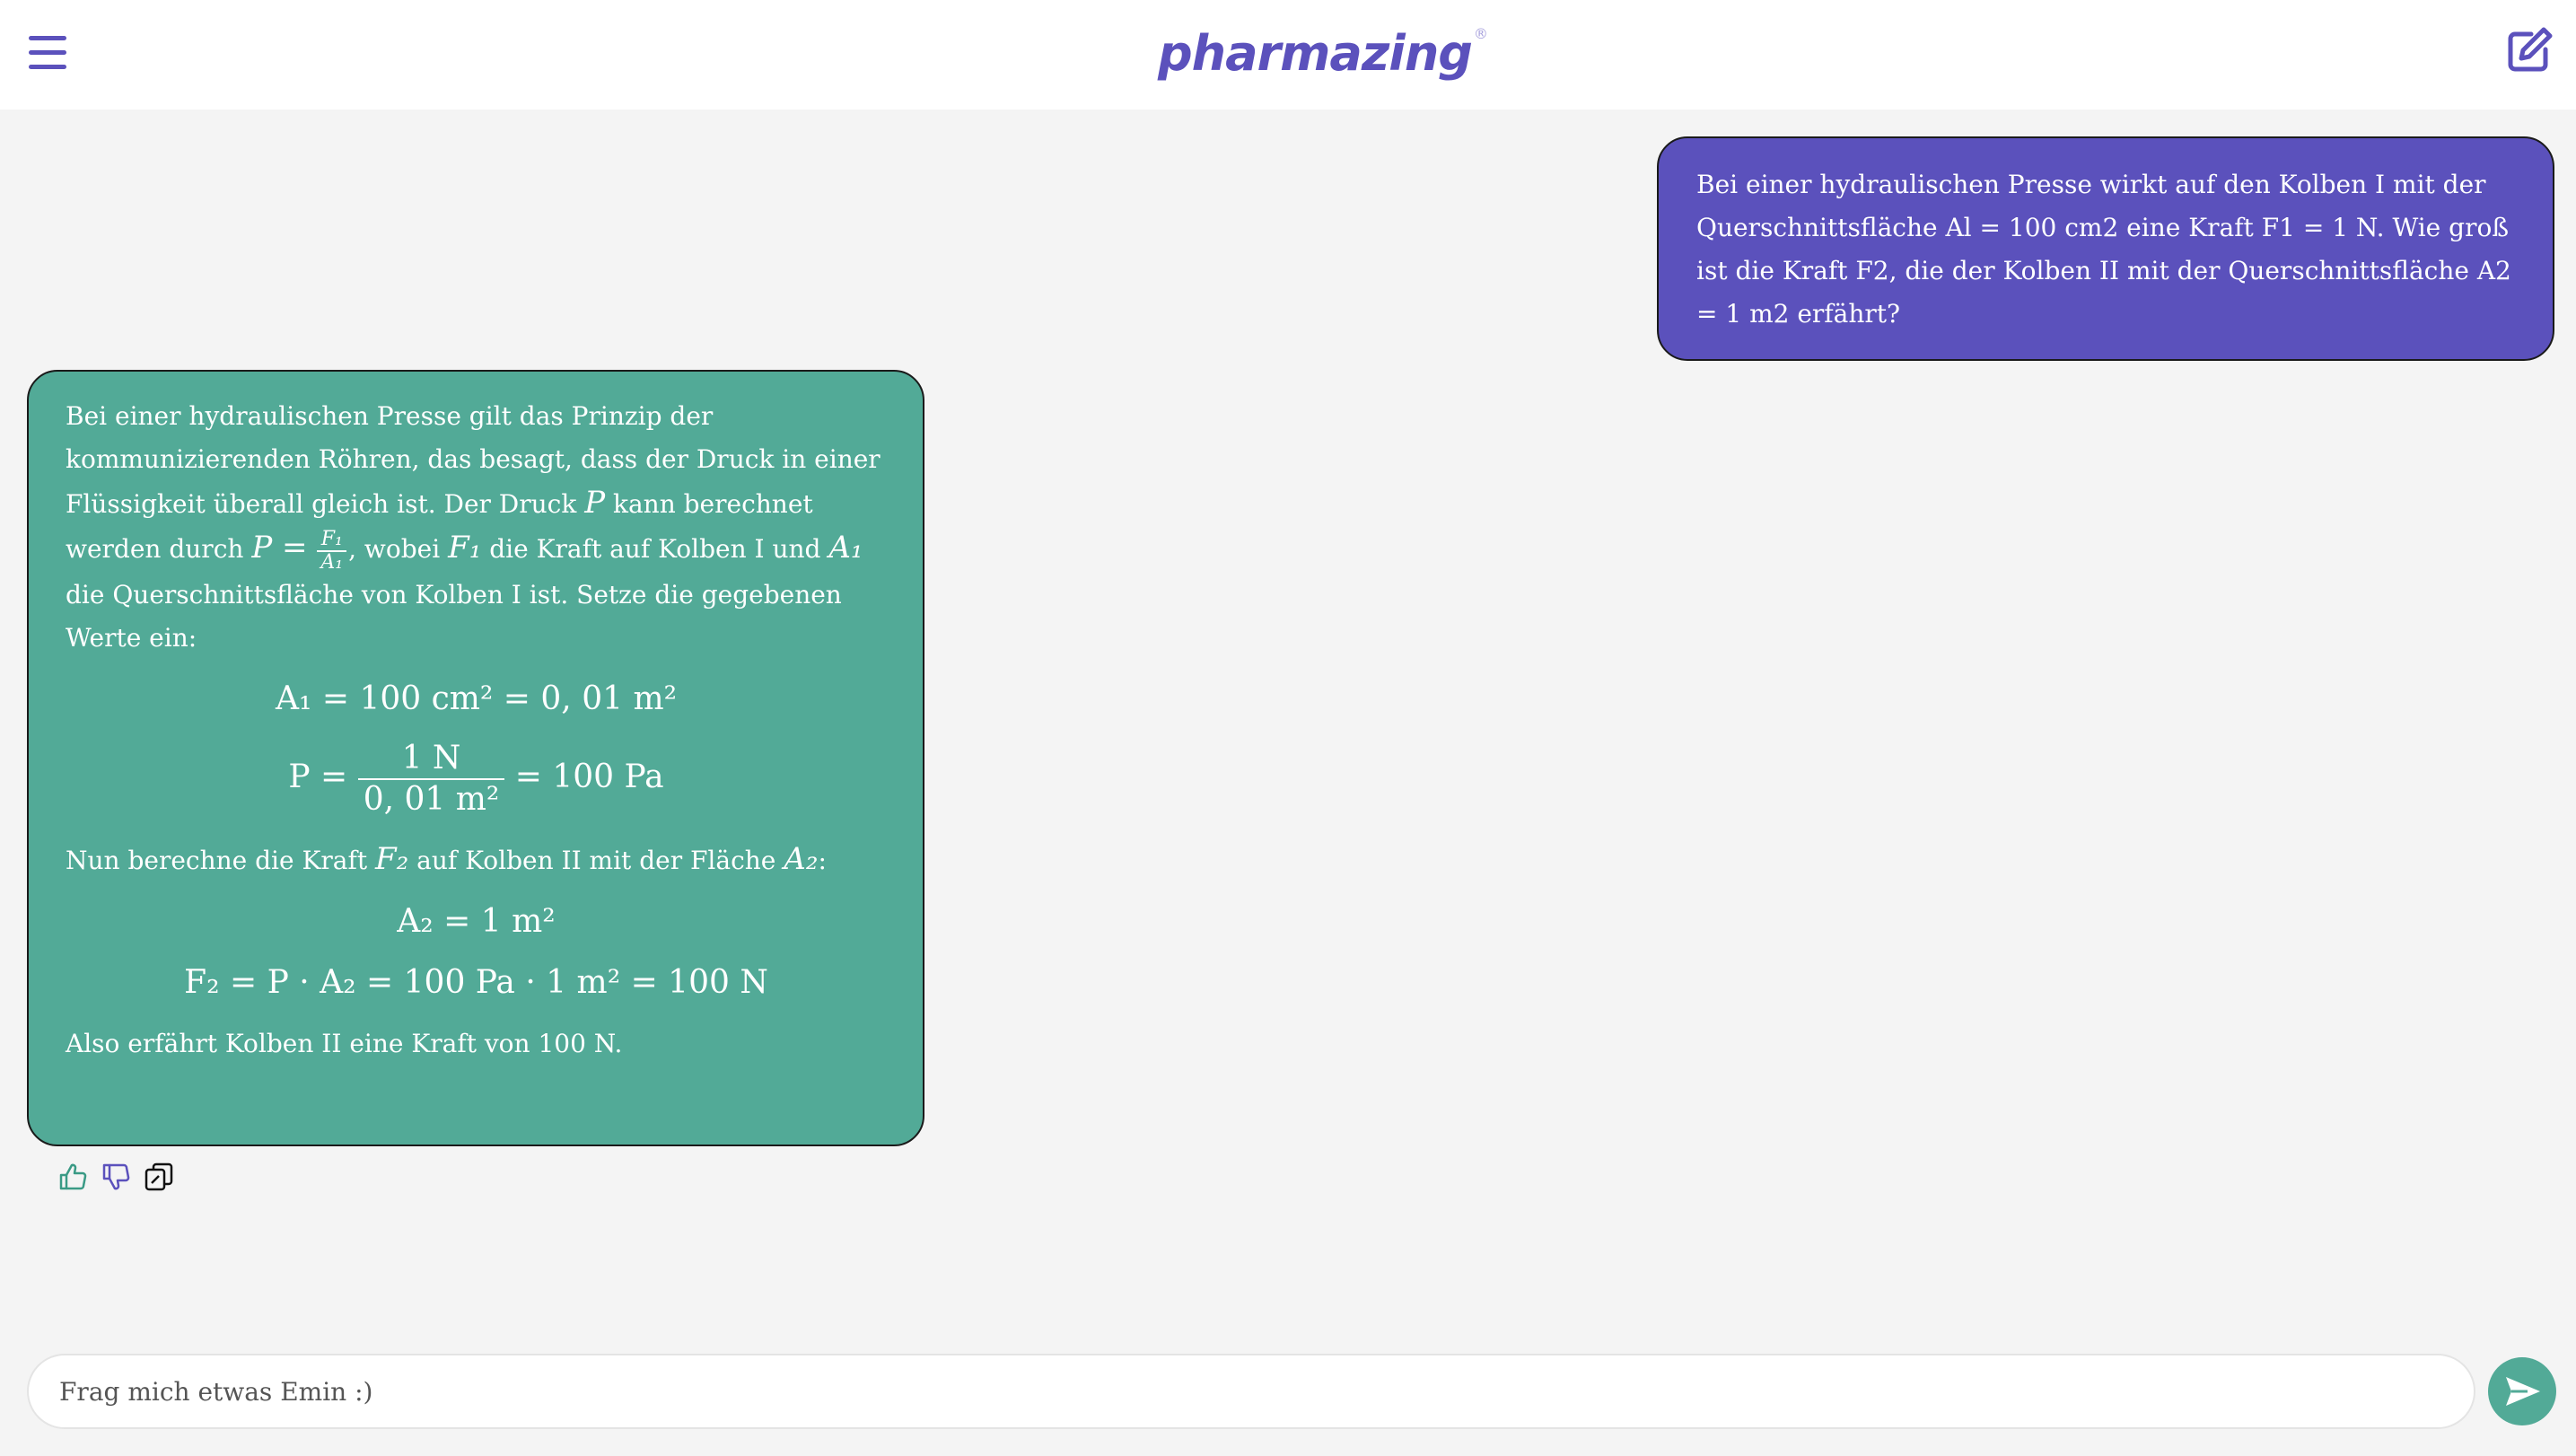 The image size is (2576, 1456). What do you see at coordinates (332, 551) in the screenshot?
I see `math-fraction-f1-a1: F₁ A₁` at bounding box center [332, 551].